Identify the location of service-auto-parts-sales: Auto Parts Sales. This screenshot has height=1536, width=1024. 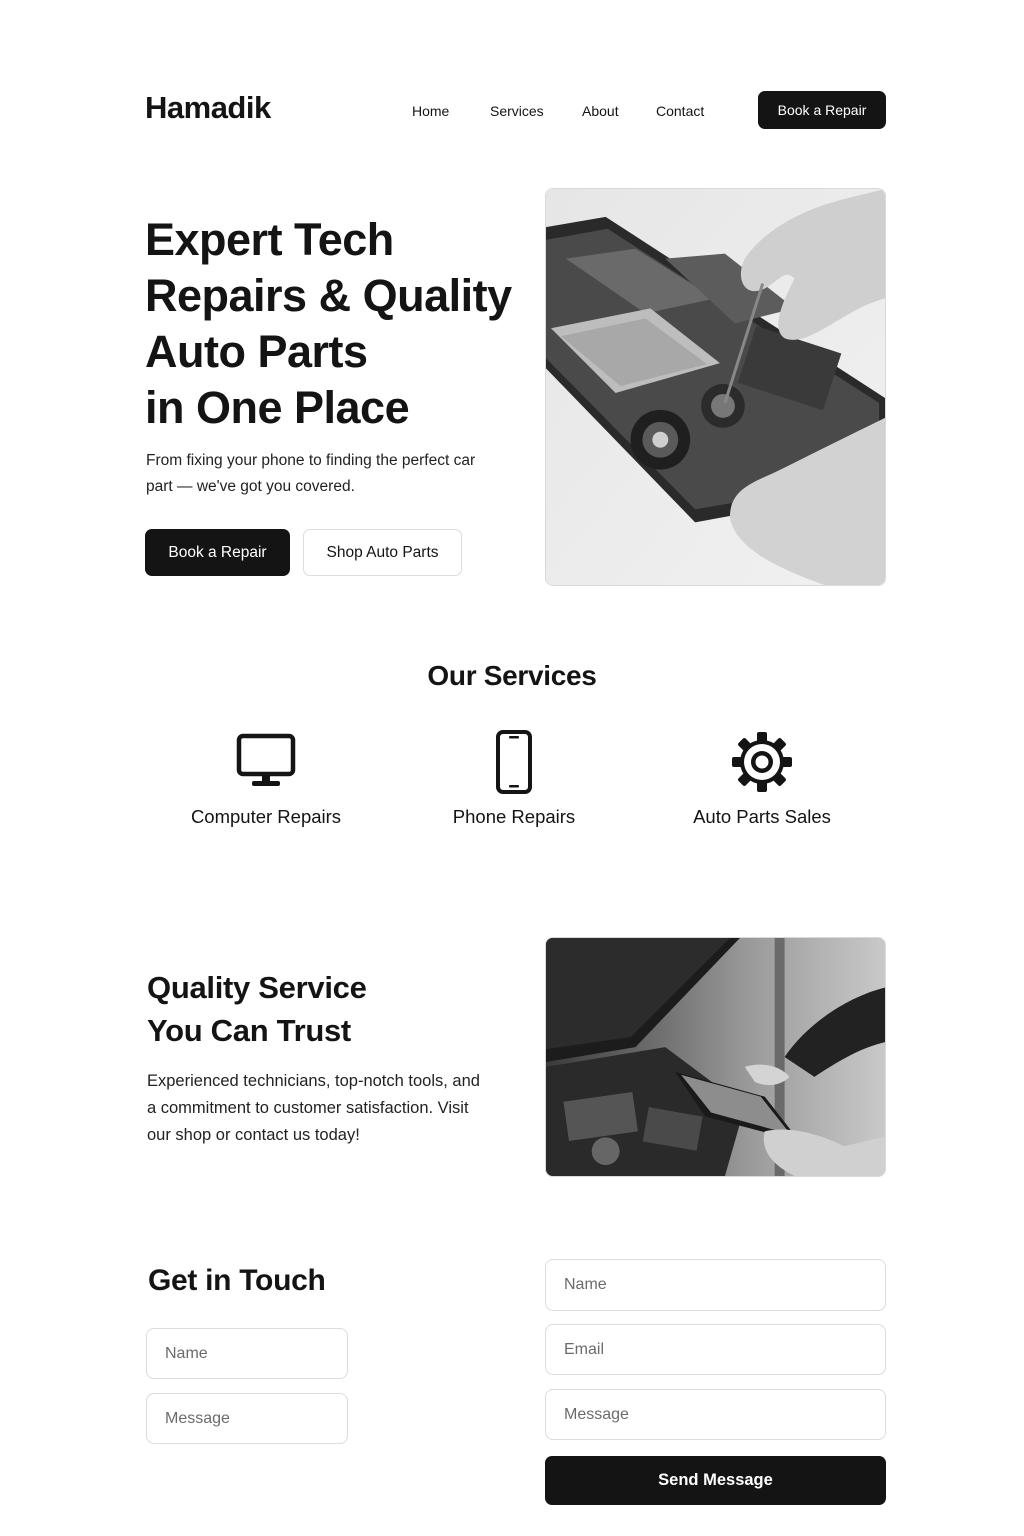
(762, 779).